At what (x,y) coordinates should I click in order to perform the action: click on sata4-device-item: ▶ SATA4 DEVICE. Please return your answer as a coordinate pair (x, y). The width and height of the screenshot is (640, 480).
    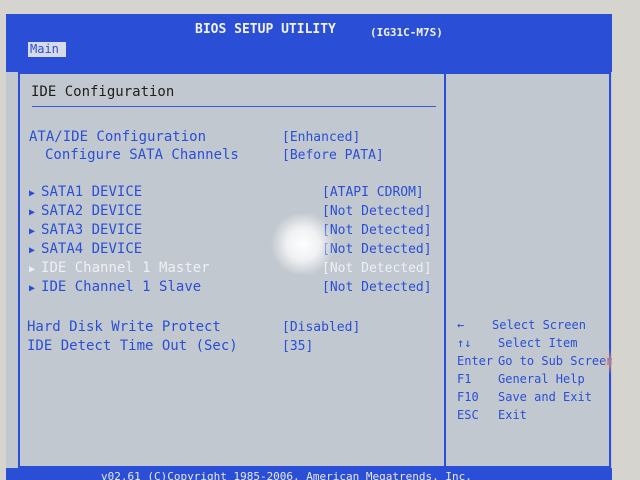
    Looking at the image, I should click on (85, 249).